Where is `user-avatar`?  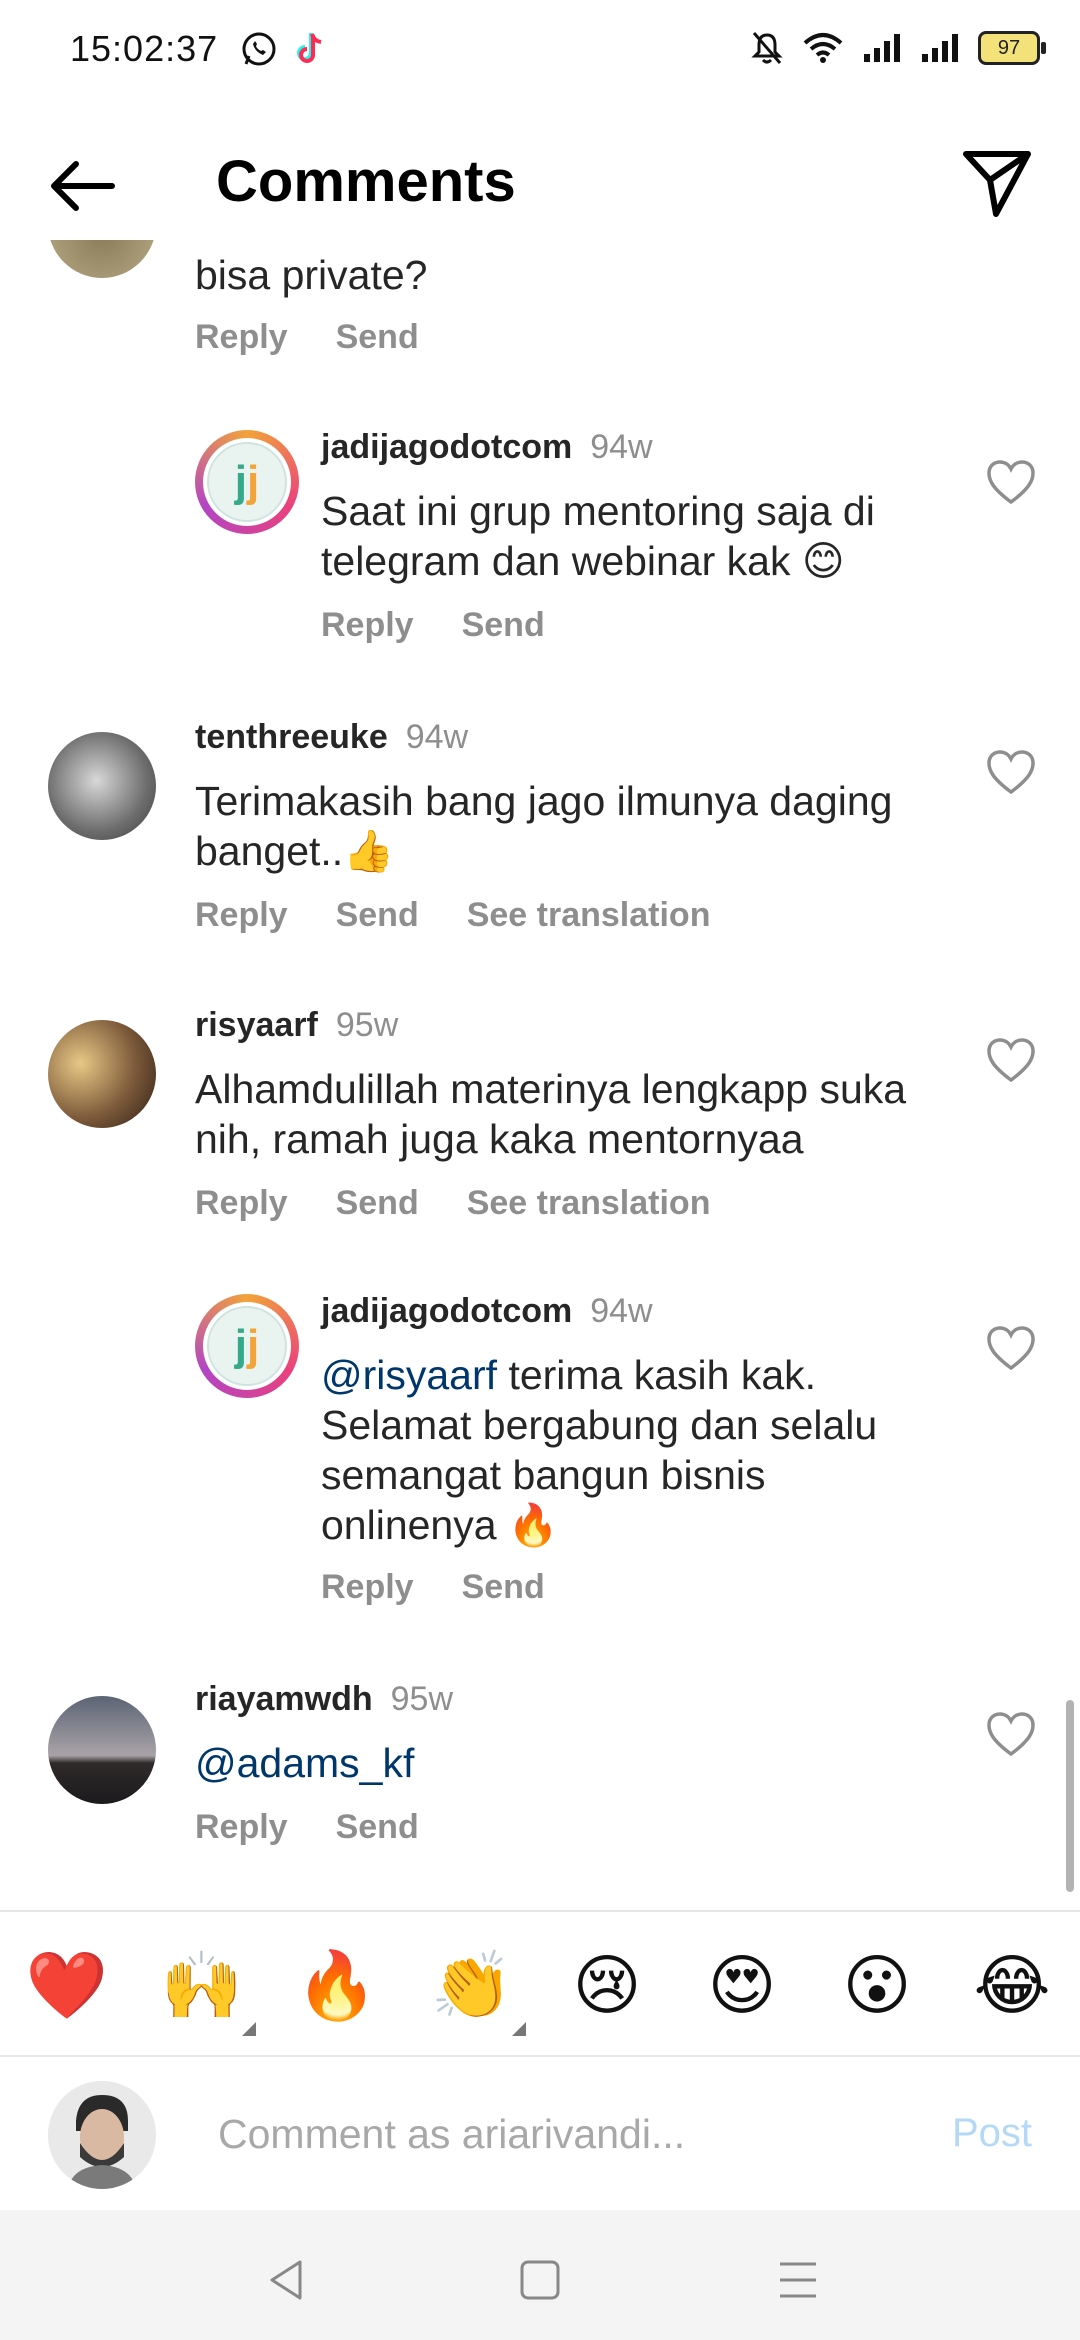
user-avatar is located at coordinates (102, 2135).